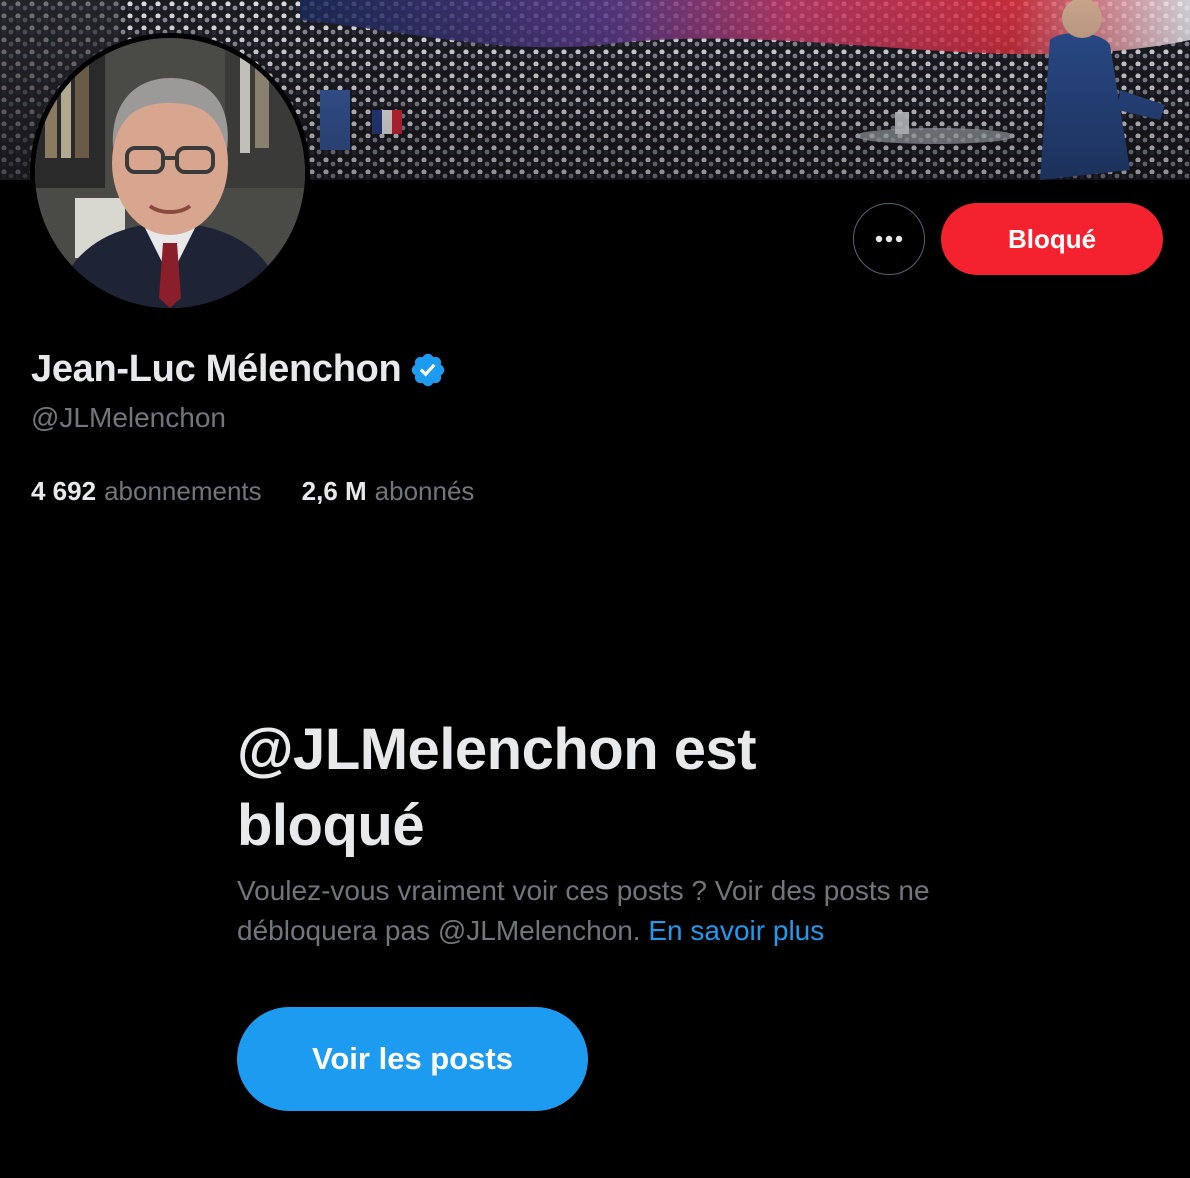 This screenshot has height=1178, width=1190. What do you see at coordinates (428, 370) in the screenshot?
I see `verified-badge-icon` at bounding box center [428, 370].